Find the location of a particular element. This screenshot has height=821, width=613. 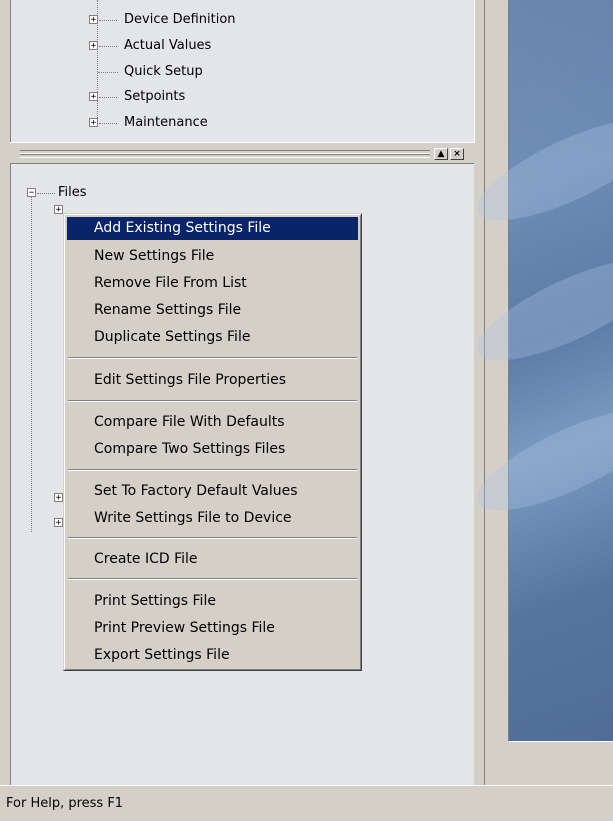

splitter-grip is located at coordinates (225, 156).